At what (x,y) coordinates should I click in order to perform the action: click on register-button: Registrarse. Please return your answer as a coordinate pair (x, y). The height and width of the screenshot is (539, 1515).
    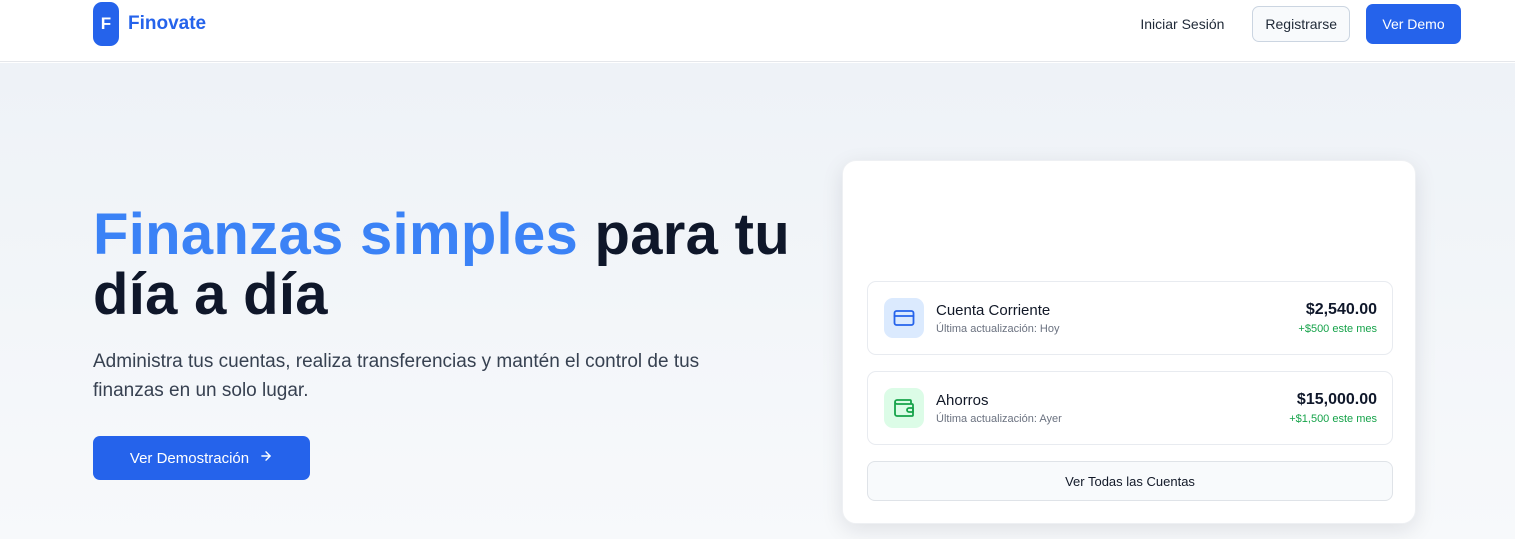
    Looking at the image, I should click on (1301, 24).